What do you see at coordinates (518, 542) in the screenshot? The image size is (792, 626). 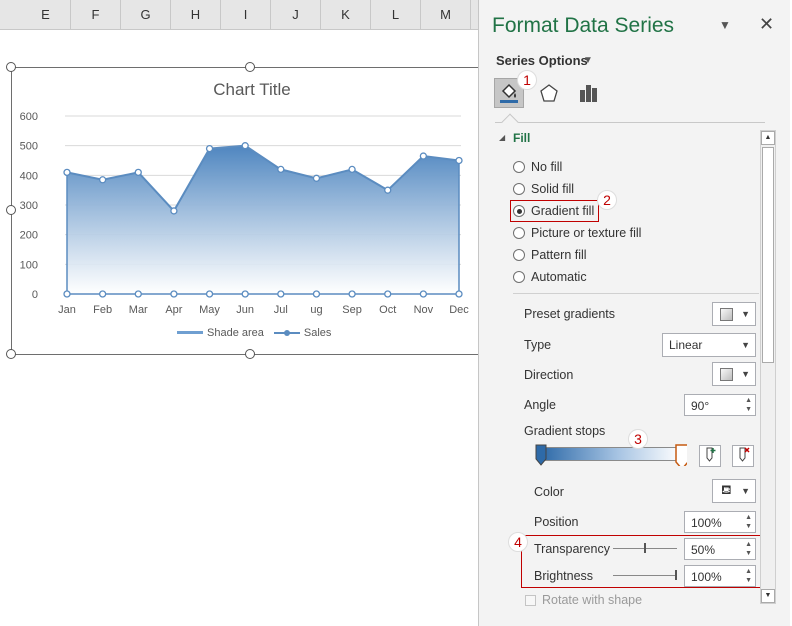 I see `callout-badge-4: 4` at bounding box center [518, 542].